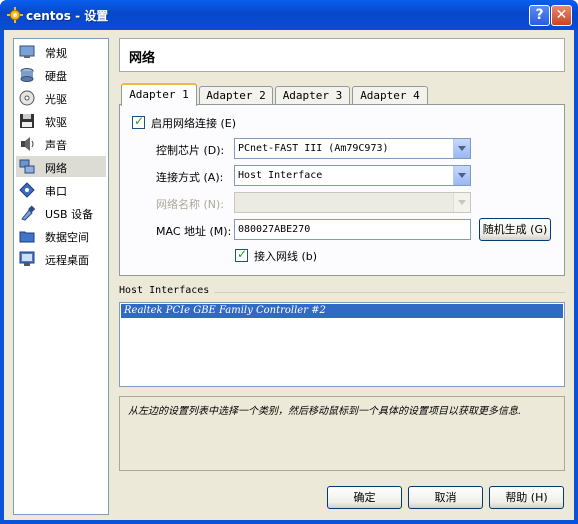 The image size is (578, 524). Describe the element at coordinates (515, 229) in the screenshot. I see `generate-mac-button: 随机生成 (G)` at that location.